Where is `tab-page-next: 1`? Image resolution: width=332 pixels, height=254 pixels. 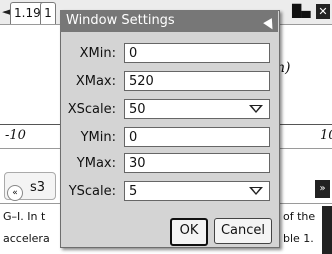 tab-page-next: 1 is located at coordinates (48, 13).